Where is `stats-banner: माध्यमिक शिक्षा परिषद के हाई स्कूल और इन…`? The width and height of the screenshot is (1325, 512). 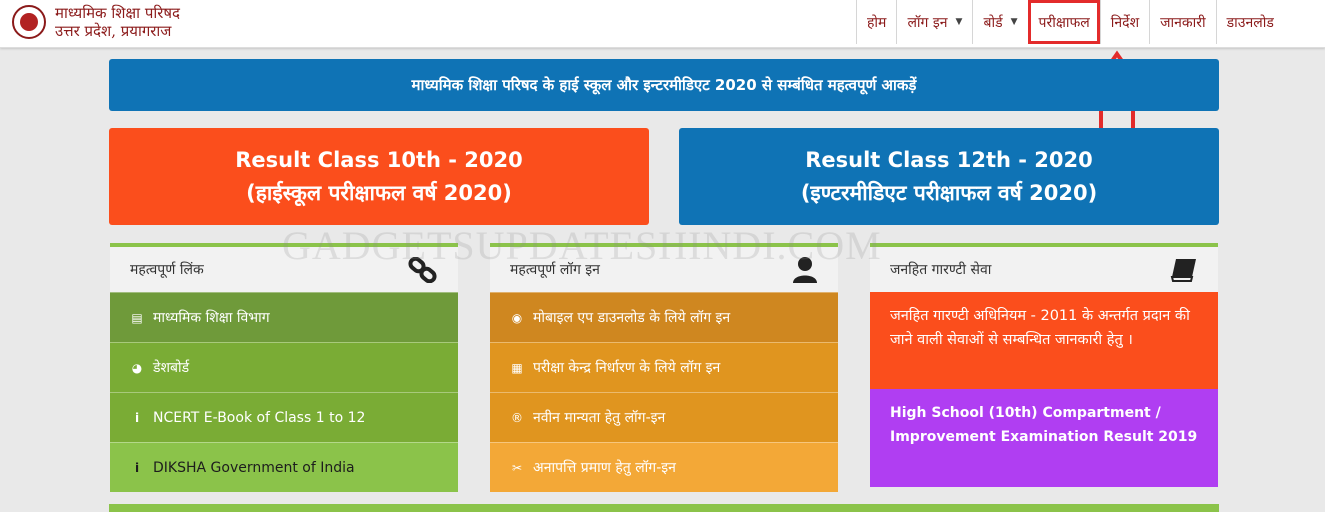 stats-banner: माध्यमिक शिक्षा परिषद के हाई स्कूल और इन… is located at coordinates (664, 85).